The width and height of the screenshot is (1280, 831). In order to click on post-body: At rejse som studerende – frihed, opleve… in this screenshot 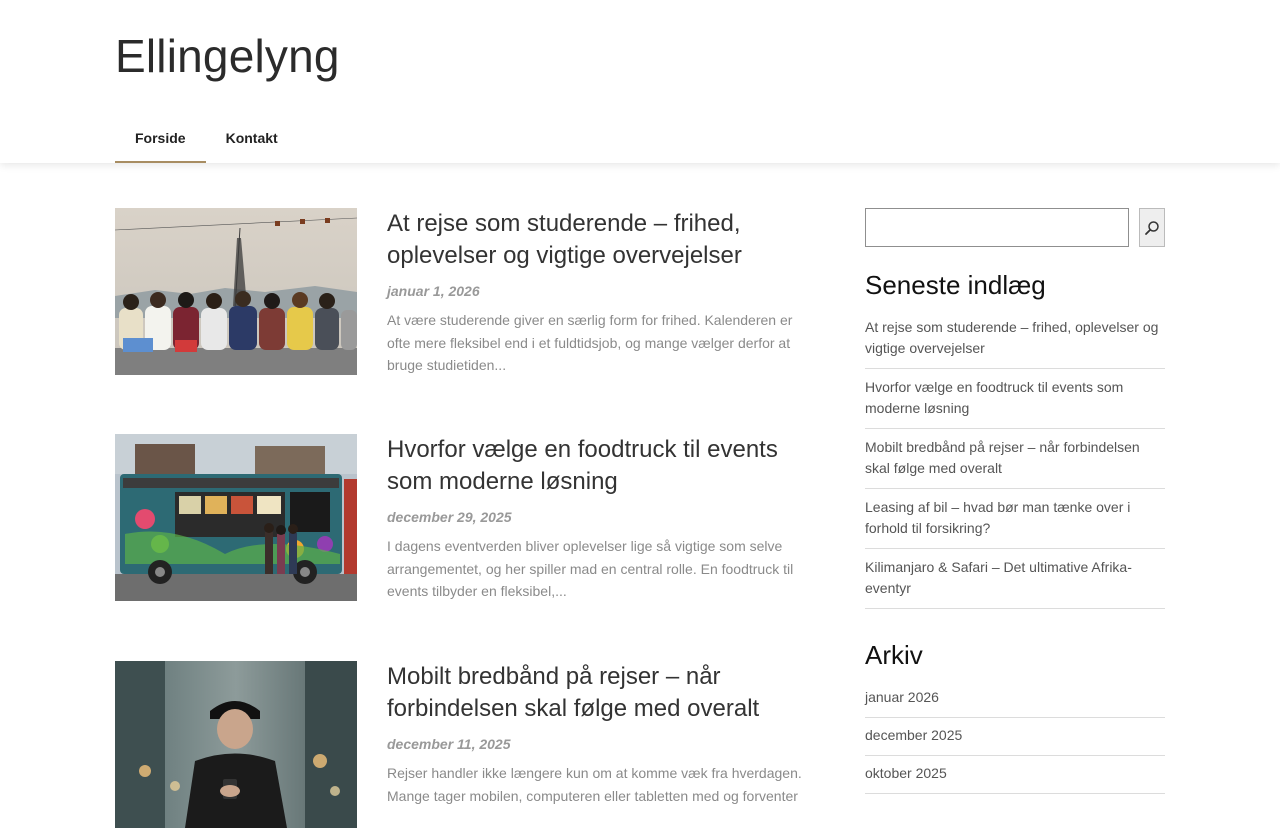, I will do `click(596, 292)`.